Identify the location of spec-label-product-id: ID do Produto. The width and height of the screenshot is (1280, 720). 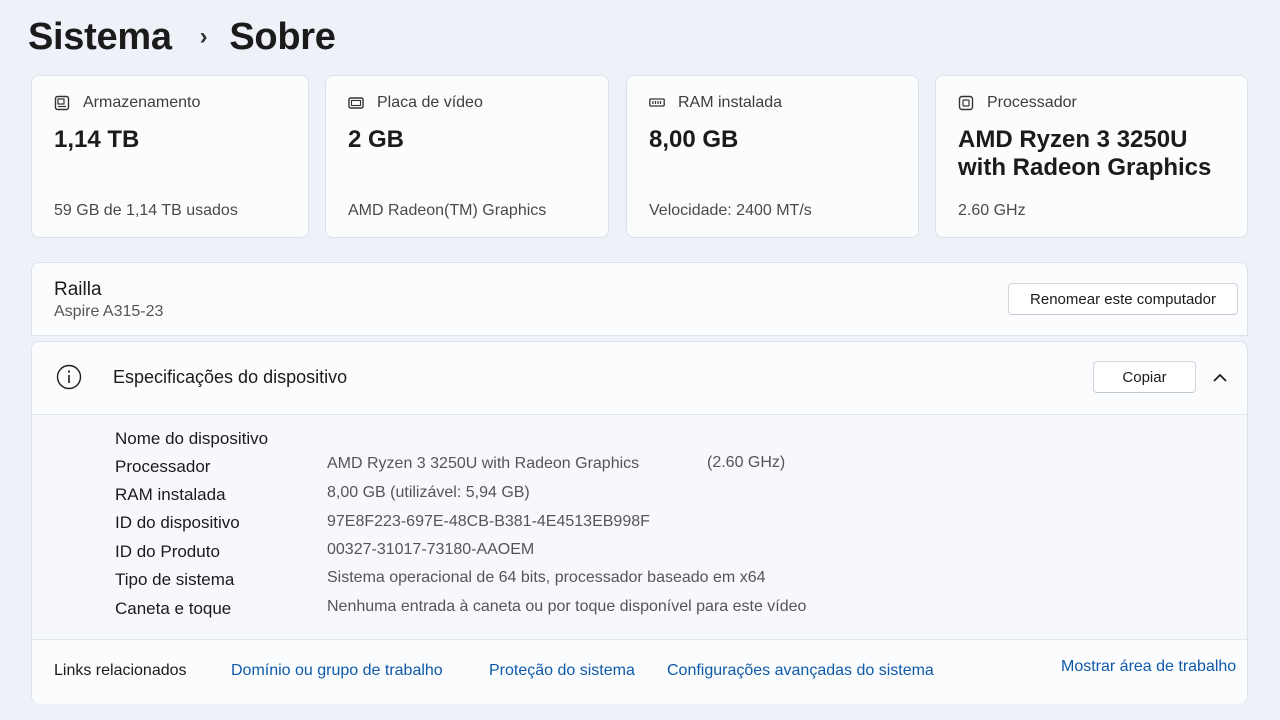
(167, 551).